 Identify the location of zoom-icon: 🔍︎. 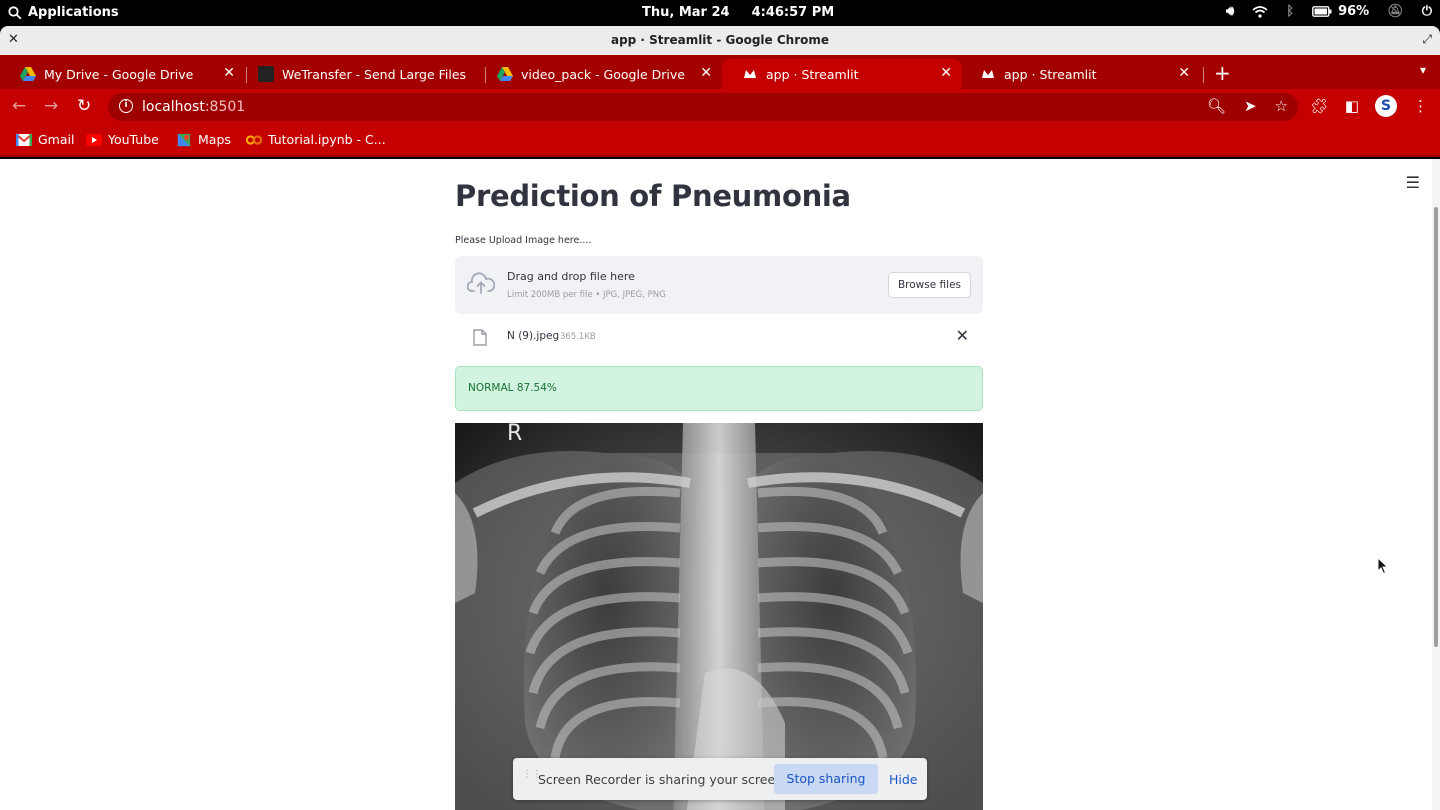
(1216, 106).